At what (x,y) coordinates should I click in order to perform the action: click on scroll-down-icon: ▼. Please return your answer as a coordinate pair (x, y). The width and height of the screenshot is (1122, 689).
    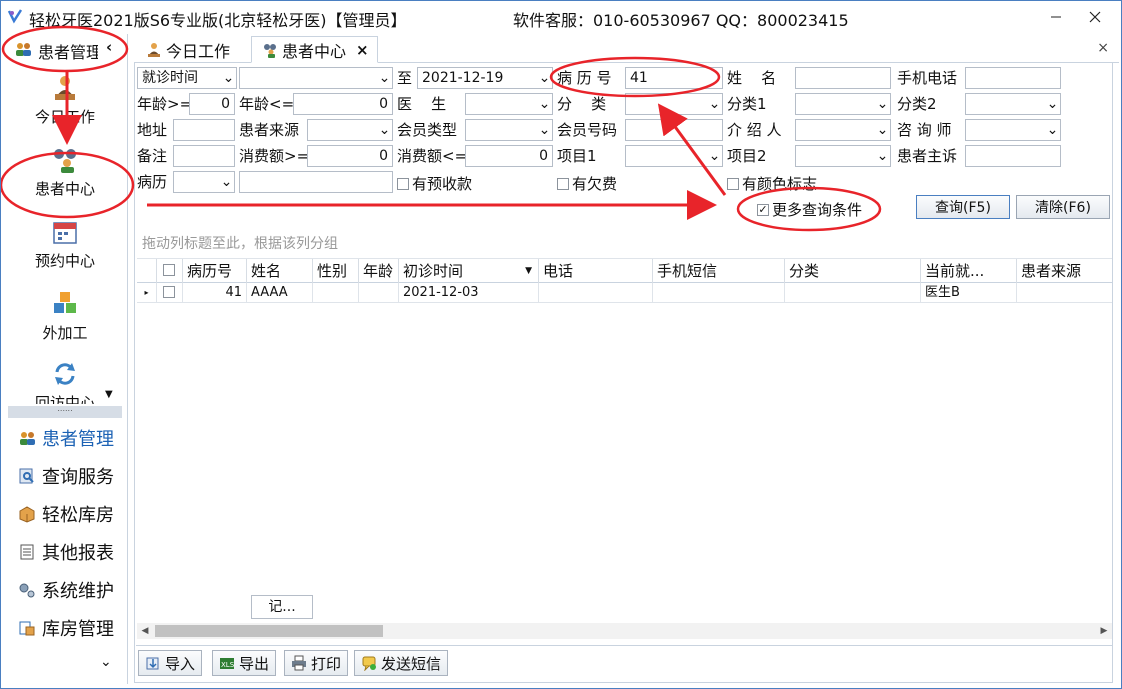
    Looking at the image, I should click on (109, 394).